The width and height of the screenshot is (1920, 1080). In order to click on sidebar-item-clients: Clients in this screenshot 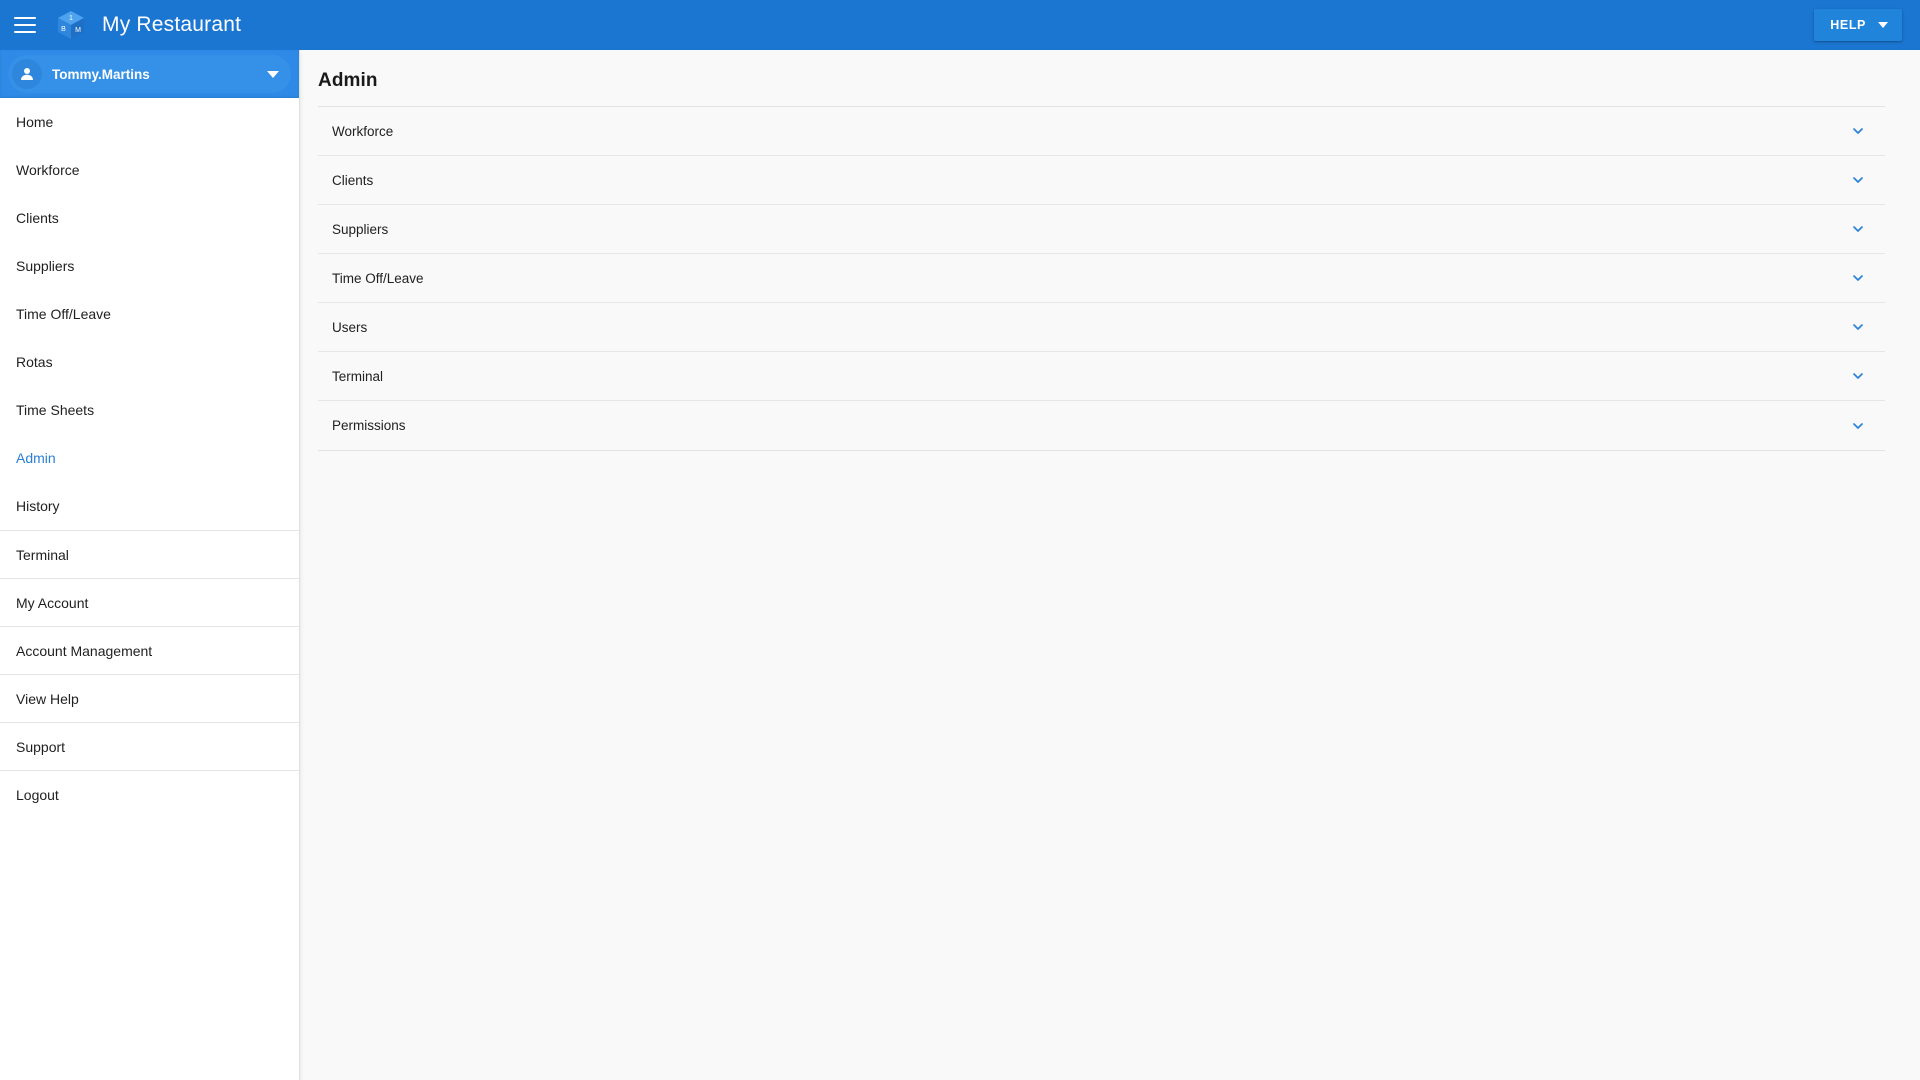, I will do `click(149, 218)`.